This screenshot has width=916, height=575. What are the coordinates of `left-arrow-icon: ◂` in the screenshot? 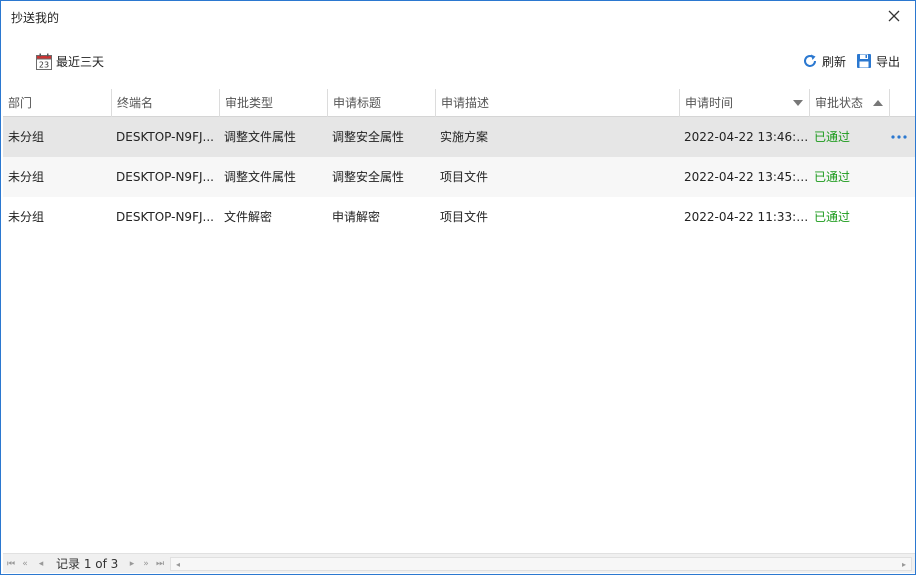 It's located at (41, 564).